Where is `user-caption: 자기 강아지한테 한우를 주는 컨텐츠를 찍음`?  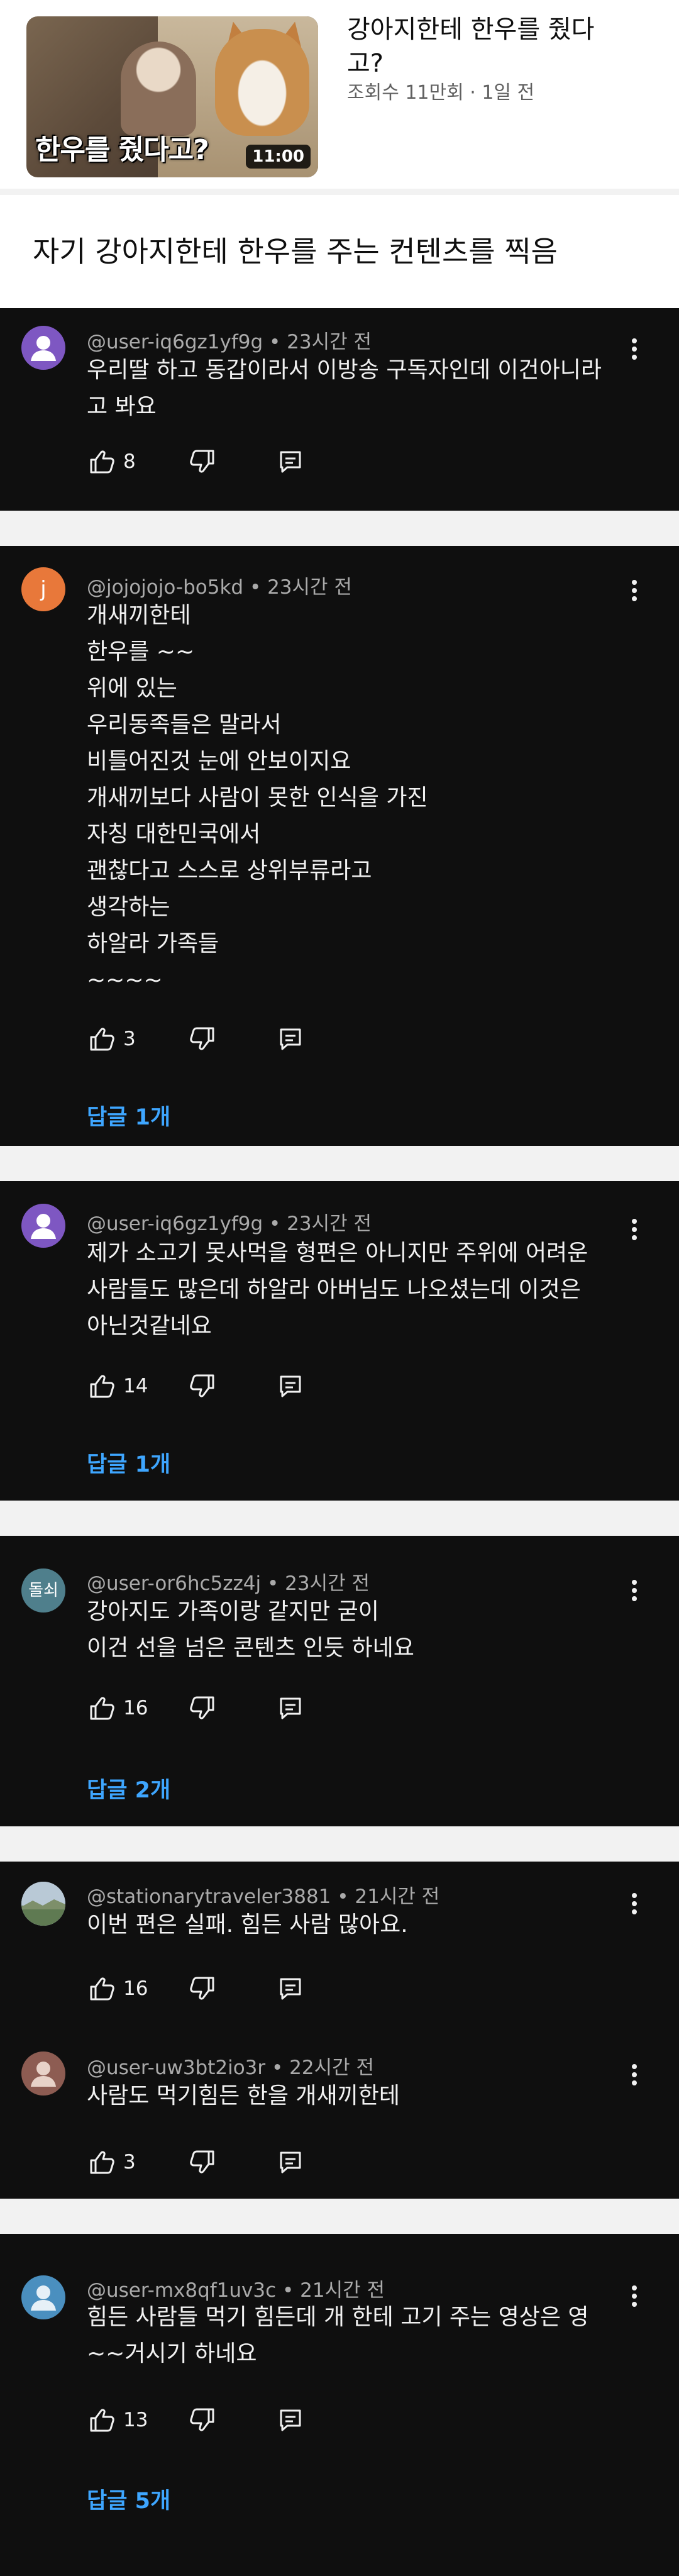
user-caption: 자기 강아지한테 한우를 주는 컨텐츠를 찍음 is located at coordinates (339, 247).